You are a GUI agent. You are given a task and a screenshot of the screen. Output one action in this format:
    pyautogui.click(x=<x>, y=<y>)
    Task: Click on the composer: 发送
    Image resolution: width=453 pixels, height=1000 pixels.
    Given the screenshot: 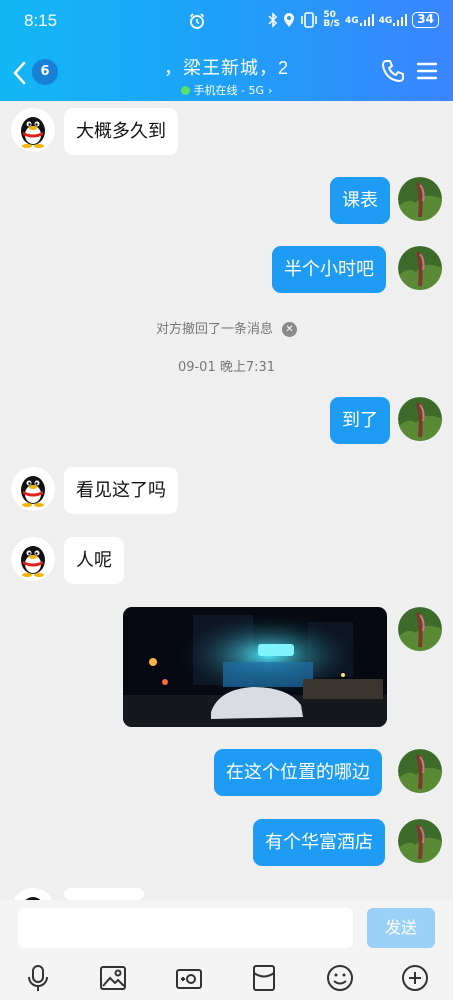 What is the action you would take?
    pyautogui.click(x=226, y=928)
    